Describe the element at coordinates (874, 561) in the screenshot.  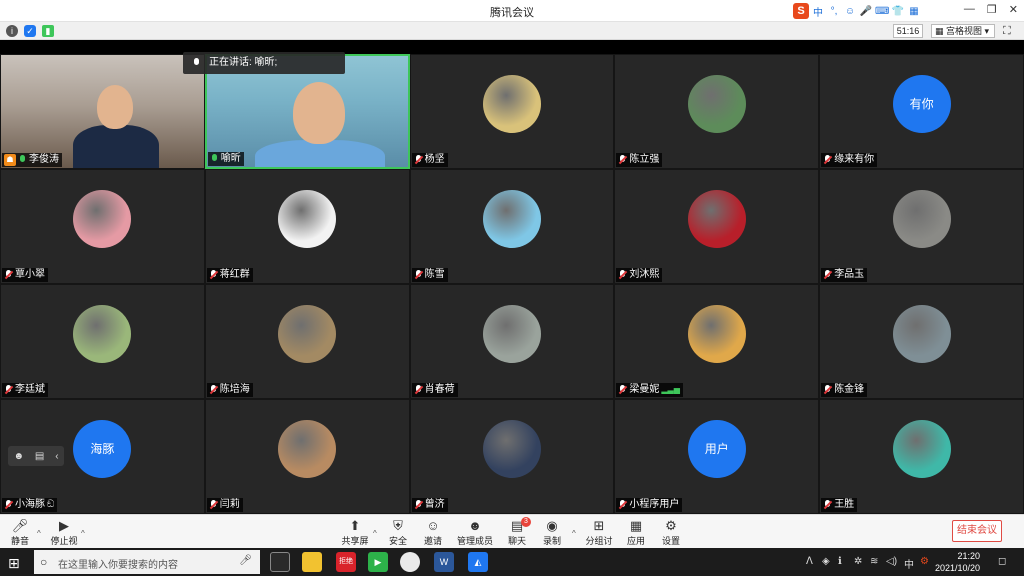
I see `tray-network-icon: ≋` at that location.